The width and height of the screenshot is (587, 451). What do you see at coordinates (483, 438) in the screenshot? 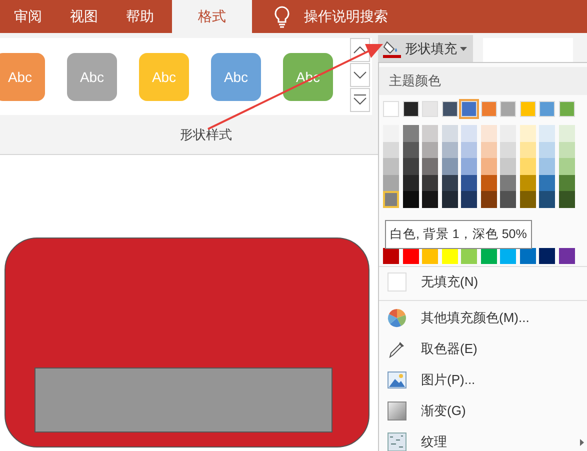
I see `menu-item: 纹理` at bounding box center [483, 438].